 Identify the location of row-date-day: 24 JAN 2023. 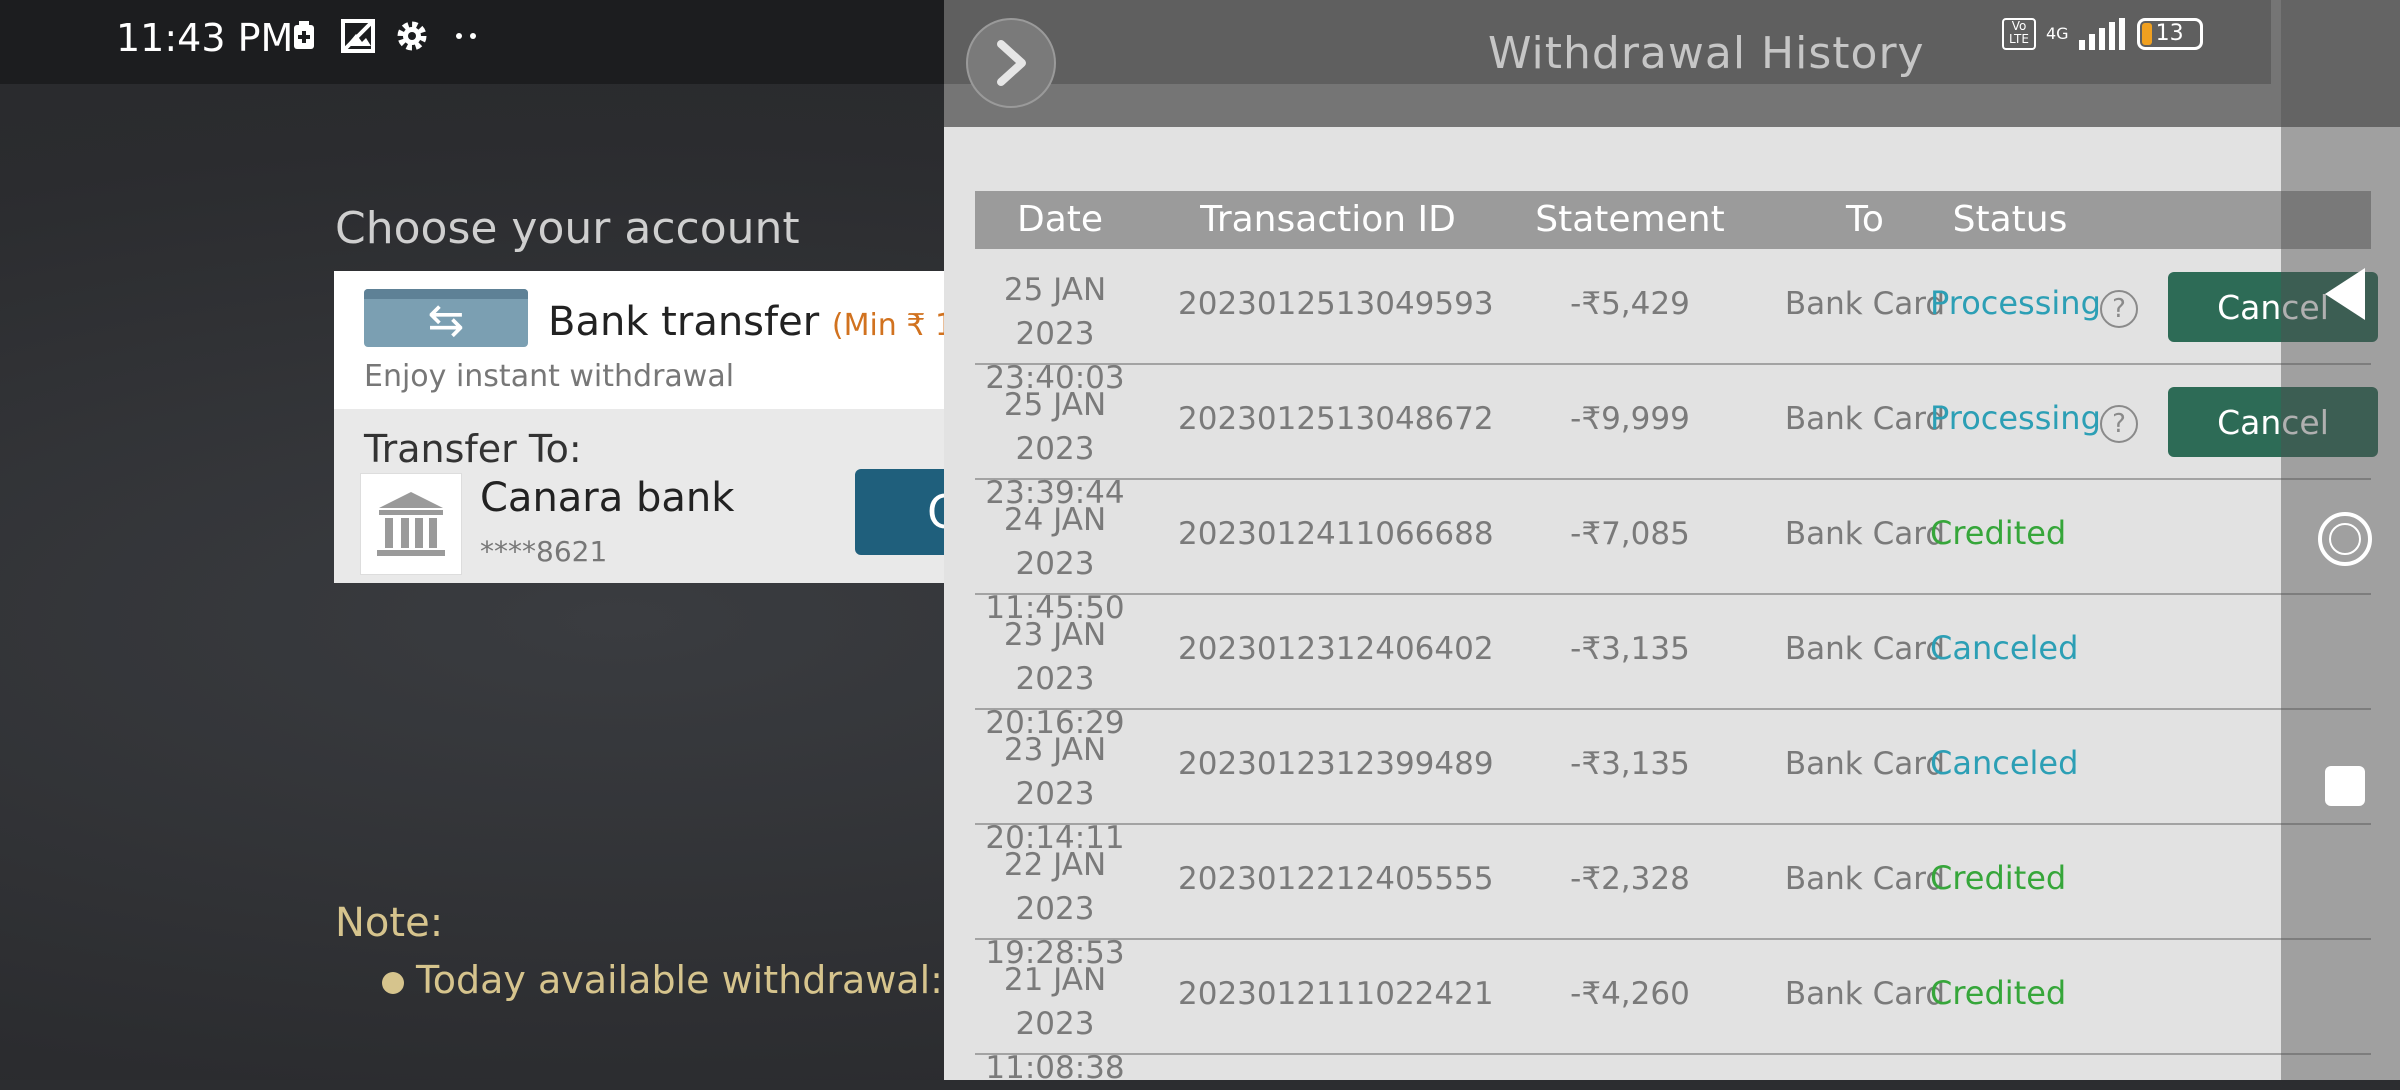
(1055, 542).